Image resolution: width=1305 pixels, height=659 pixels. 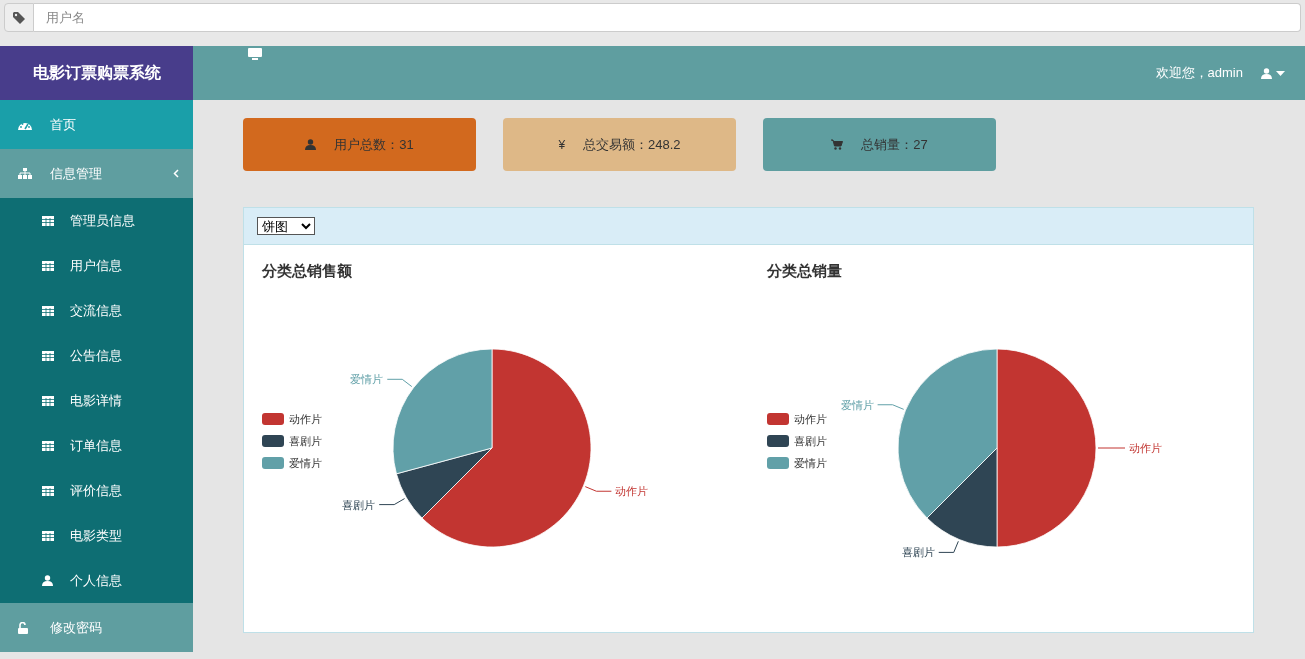 What do you see at coordinates (96, 445) in the screenshot?
I see `submenu-item: 订单信息` at bounding box center [96, 445].